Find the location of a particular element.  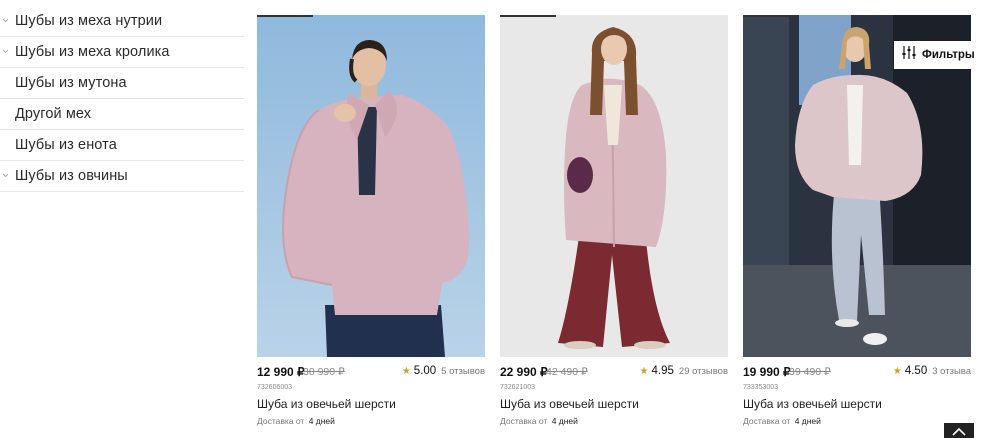

sidebar-item-raccoon: Шубы из енота is located at coordinates (122, 145).